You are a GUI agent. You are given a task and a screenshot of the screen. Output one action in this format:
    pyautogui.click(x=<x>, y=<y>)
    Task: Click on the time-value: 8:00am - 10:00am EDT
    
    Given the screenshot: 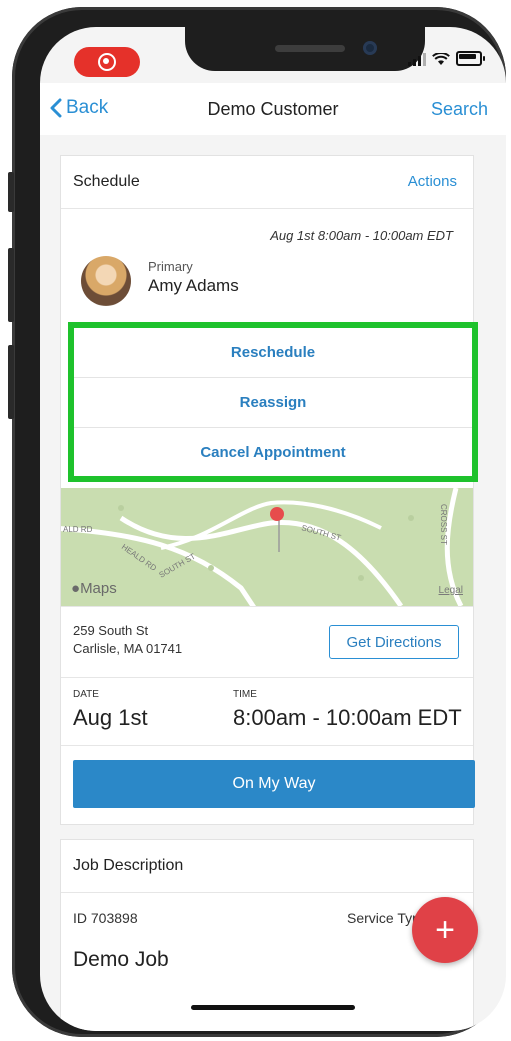 What is the action you would take?
    pyautogui.click(x=347, y=717)
    